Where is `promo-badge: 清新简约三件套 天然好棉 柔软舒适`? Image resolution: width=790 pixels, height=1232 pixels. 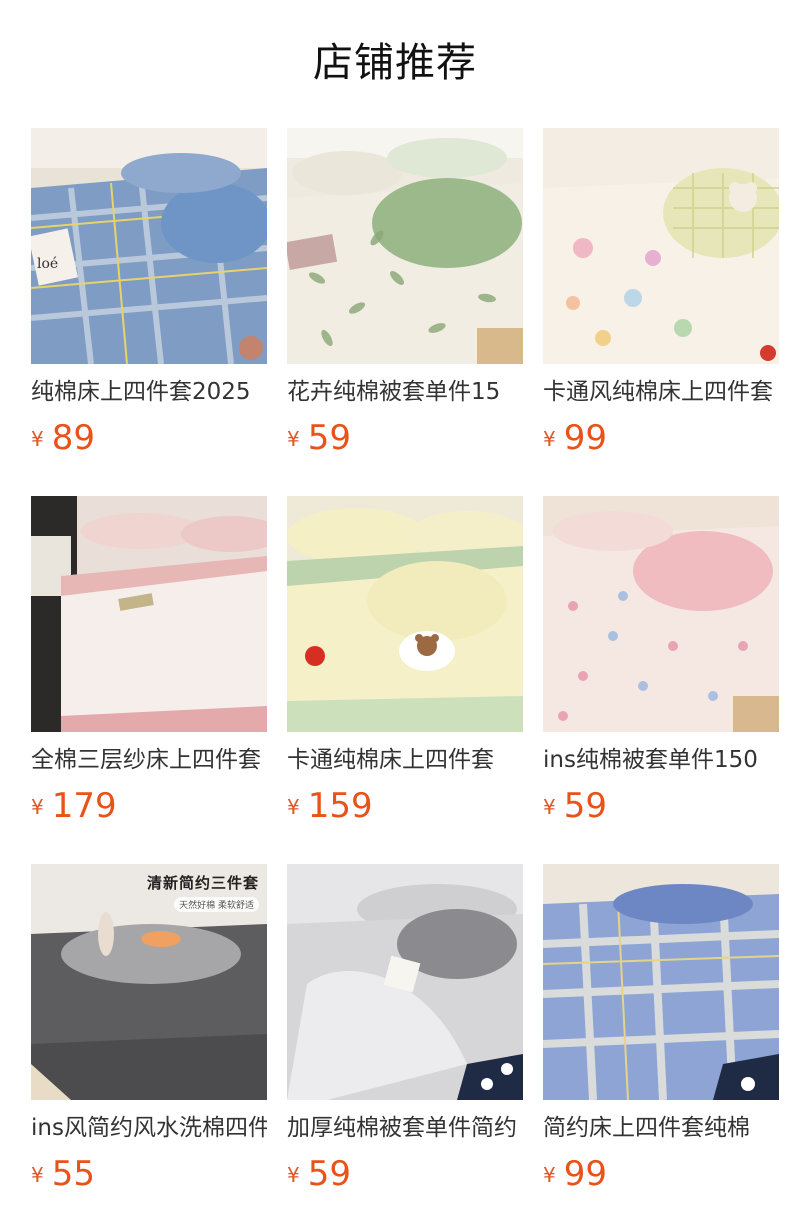
promo-badge: 清新简约三件套 天然好棉 柔软舒适 is located at coordinates (203, 892).